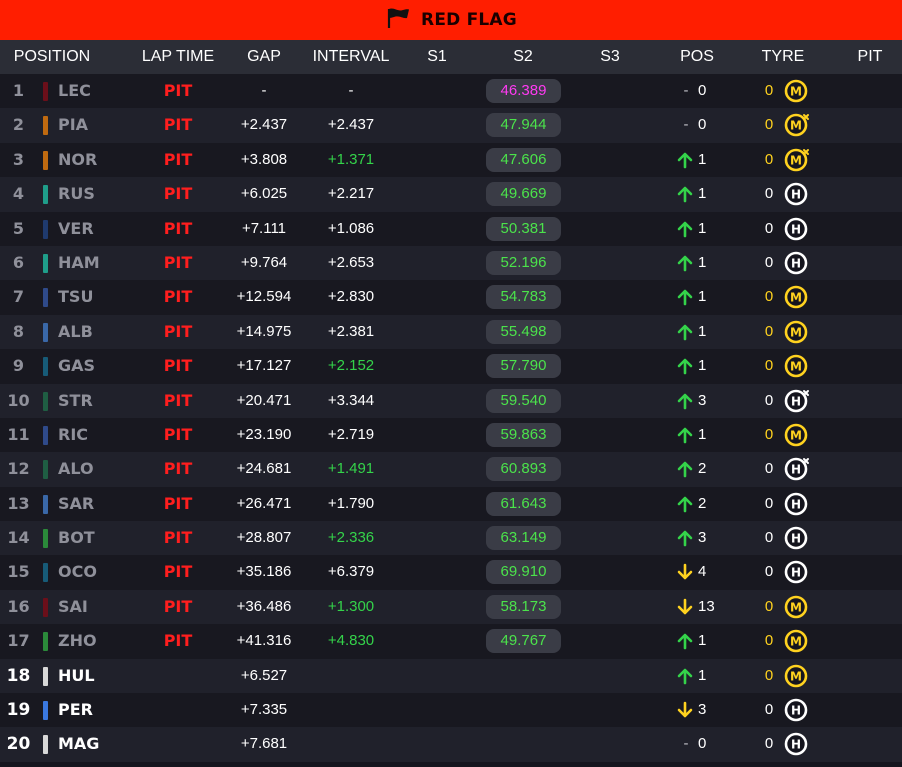 The width and height of the screenshot is (902, 767). I want to click on col-s2: S2, so click(523, 57).